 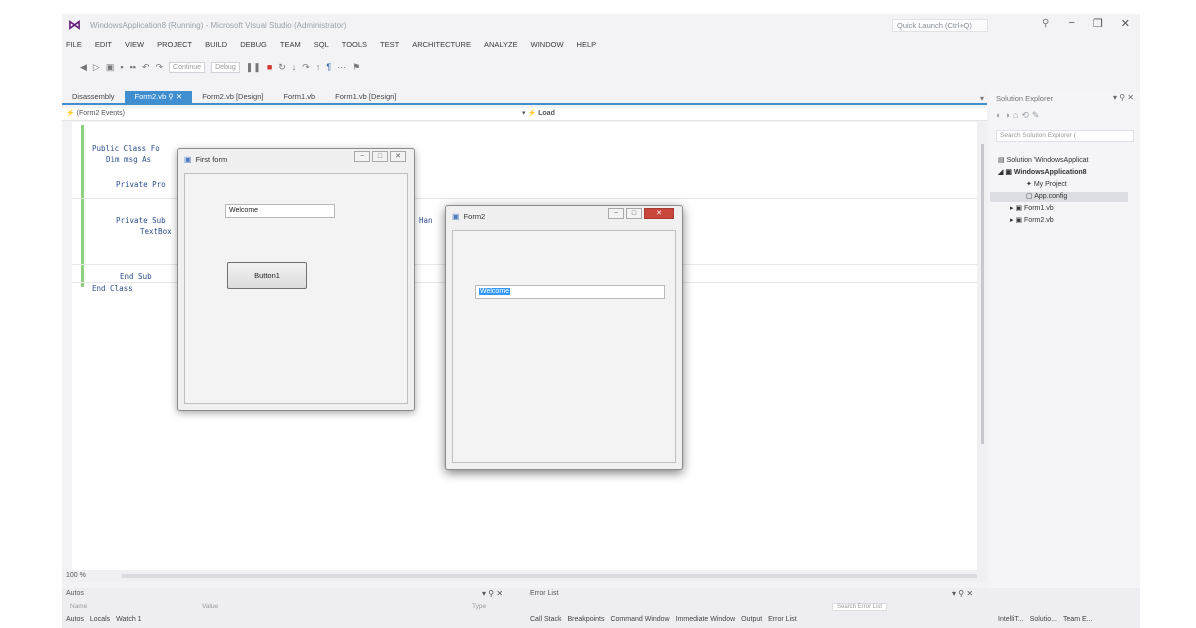 I want to click on tree-item-form2: ▸ ▣ Form2.vb, so click(x=1032, y=221).